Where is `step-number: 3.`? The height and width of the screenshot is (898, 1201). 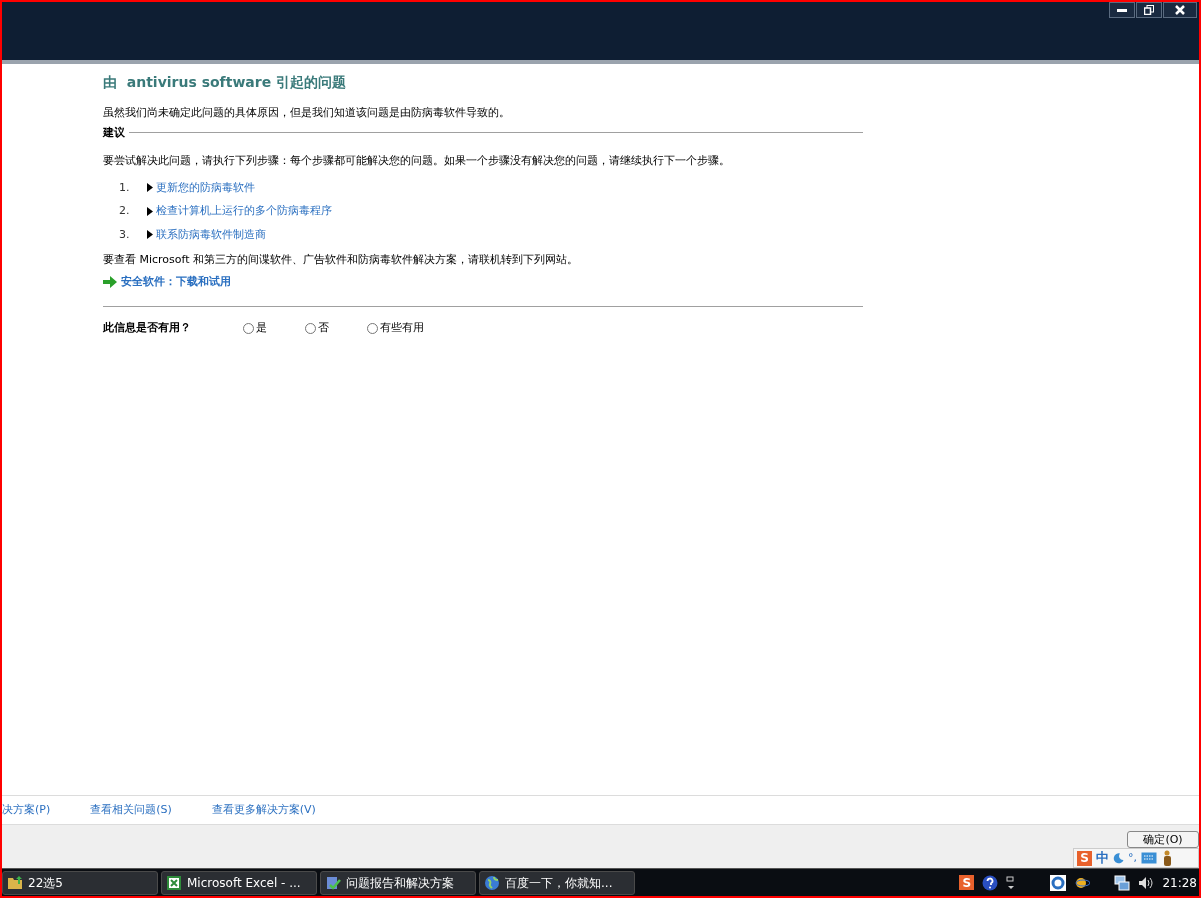
step-number: 3. is located at coordinates (125, 234).